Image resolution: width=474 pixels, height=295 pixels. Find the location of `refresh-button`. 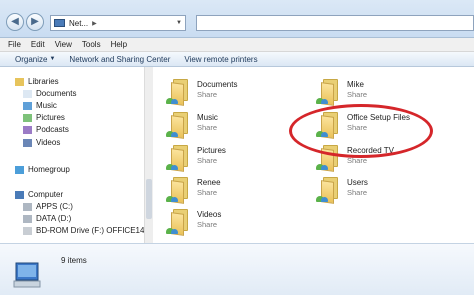

refresh-button is located at coordinates (192, 23).